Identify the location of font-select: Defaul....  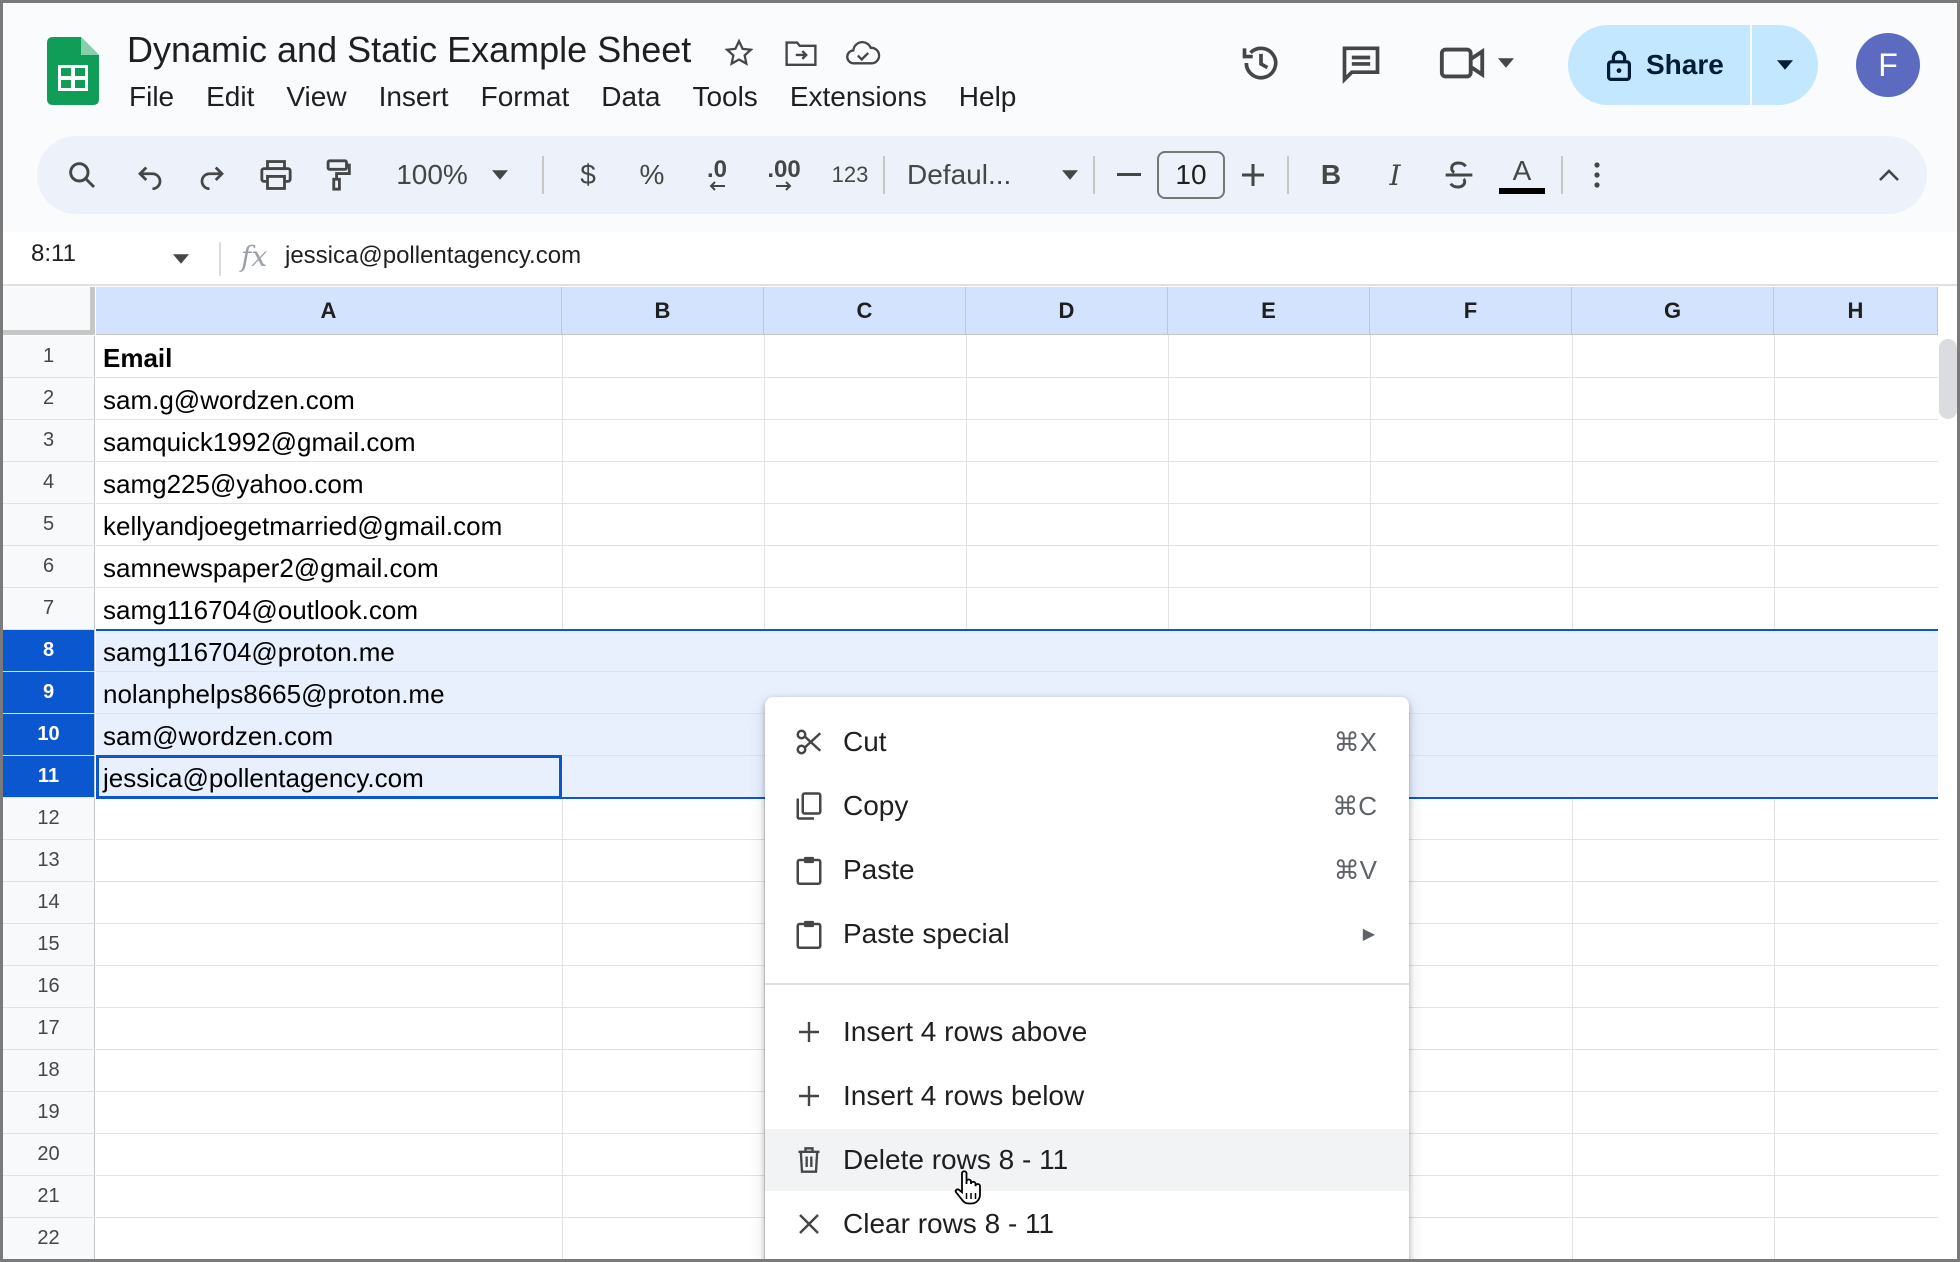
(982, 175).